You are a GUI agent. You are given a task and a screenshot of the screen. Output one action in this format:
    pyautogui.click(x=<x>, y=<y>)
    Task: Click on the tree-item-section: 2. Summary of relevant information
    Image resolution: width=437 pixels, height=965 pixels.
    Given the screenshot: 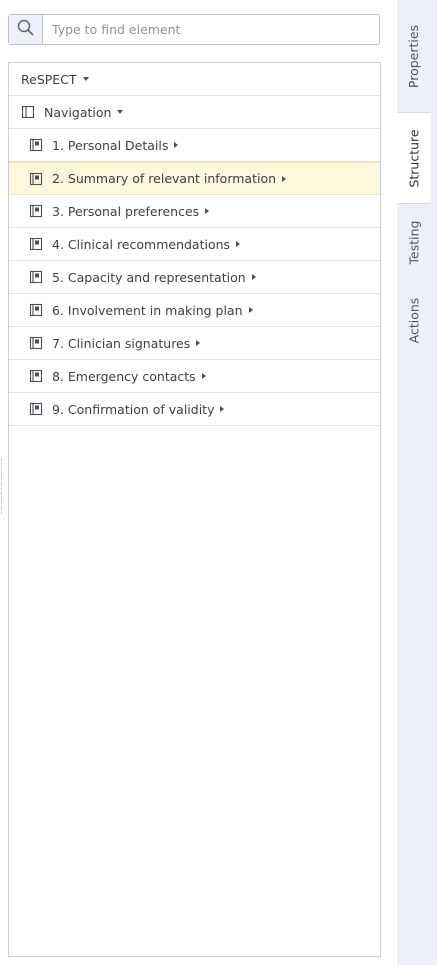 What is the action you would take?
    pyautogui.click(x=194, y=178)
    